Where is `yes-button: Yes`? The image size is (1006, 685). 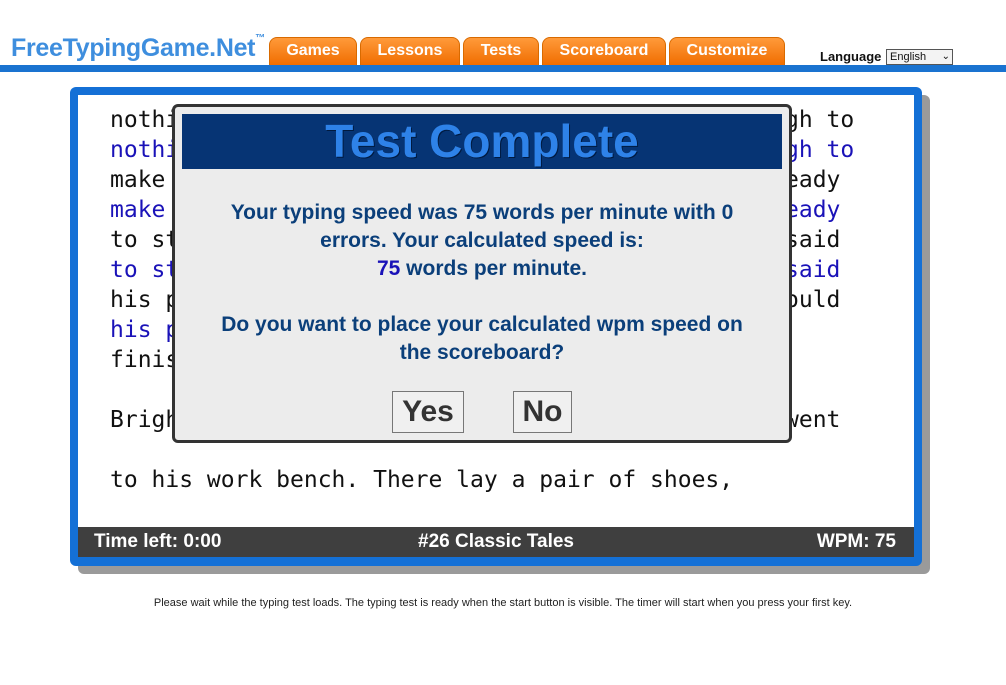 yes-button: Yes is located at coordinates (428, 412).